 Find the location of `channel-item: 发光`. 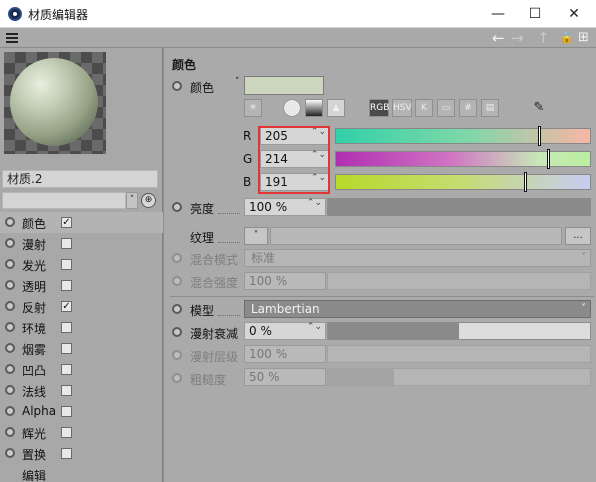

channel-item: 发光 is located at coordinates (81, 264).